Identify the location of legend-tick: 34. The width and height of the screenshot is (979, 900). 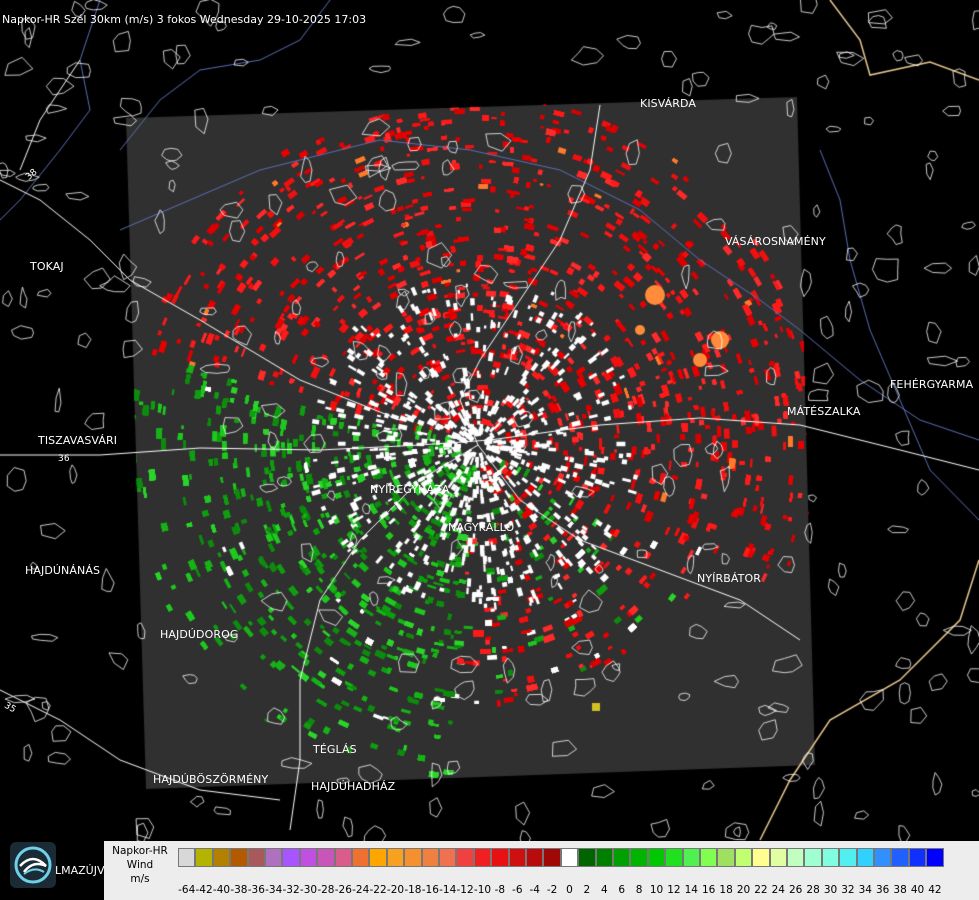
(865, 890).